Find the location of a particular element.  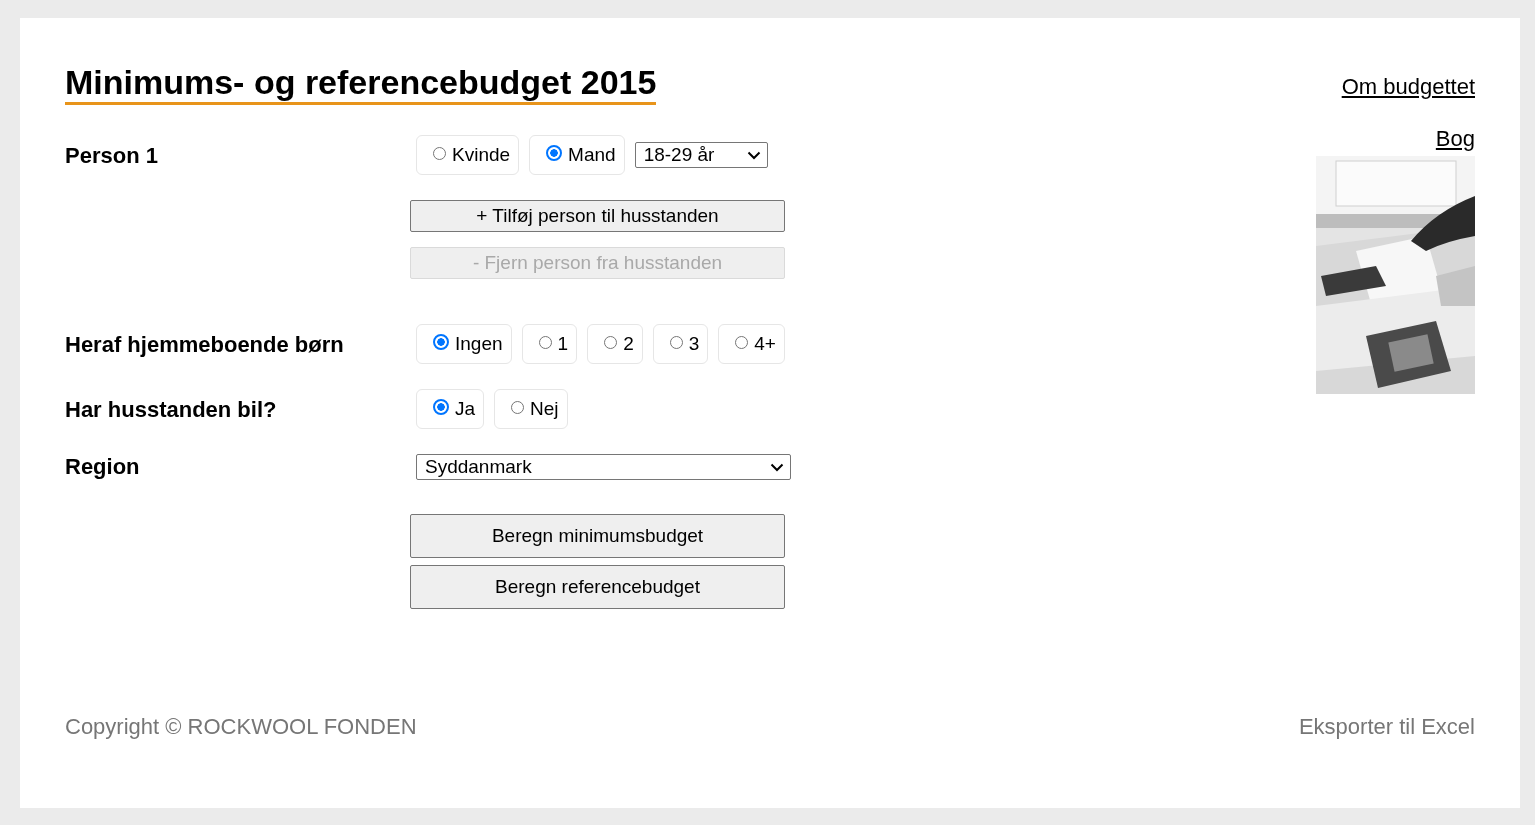

radio-option: 1 is located at coordinates (549, 344).